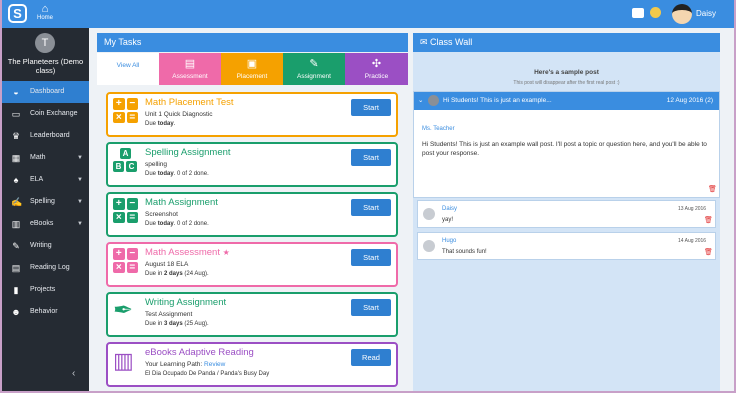 The height and width of the screenshot is (393, 736). What do you see at coordinates (706, 13) in the screenshot?
I see `user-name: Daisy` at bounding box center [706, 13].